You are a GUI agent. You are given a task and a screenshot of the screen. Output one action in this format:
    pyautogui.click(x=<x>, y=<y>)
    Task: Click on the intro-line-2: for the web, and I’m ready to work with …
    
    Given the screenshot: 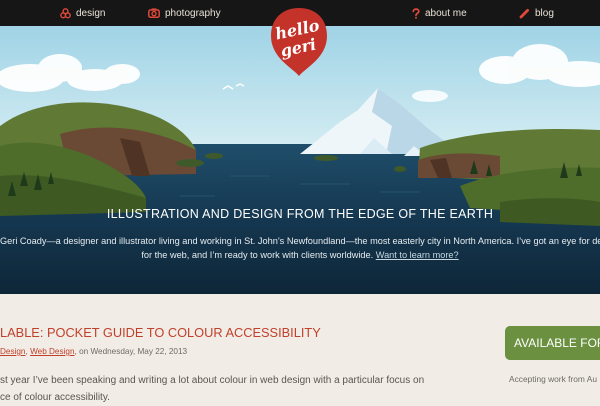 What is the action you would take?
    pyautogui.click(x=300, y=255)
    